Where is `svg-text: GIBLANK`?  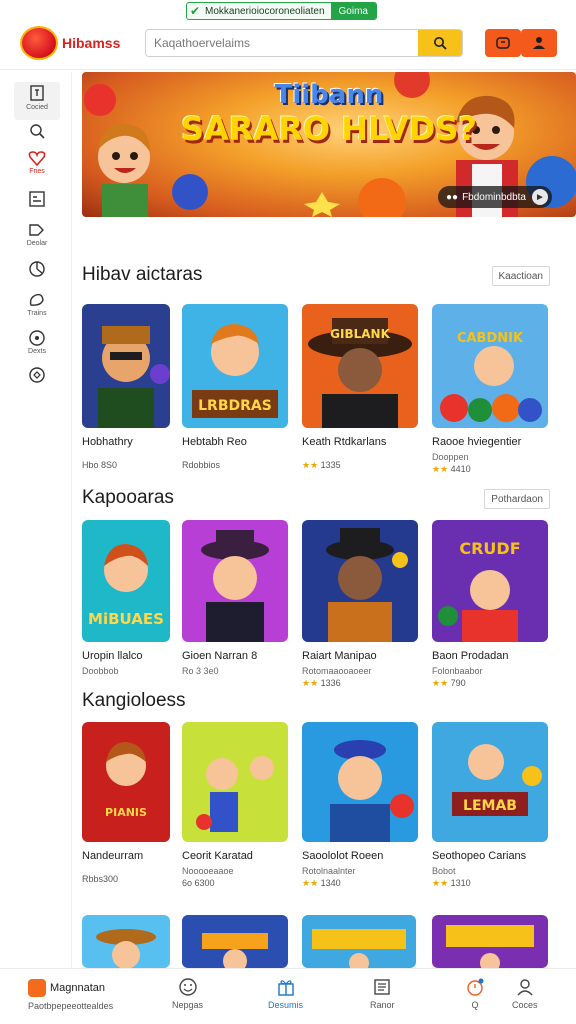
svg-text: GIBLANK is located at coordinates (360, 334).